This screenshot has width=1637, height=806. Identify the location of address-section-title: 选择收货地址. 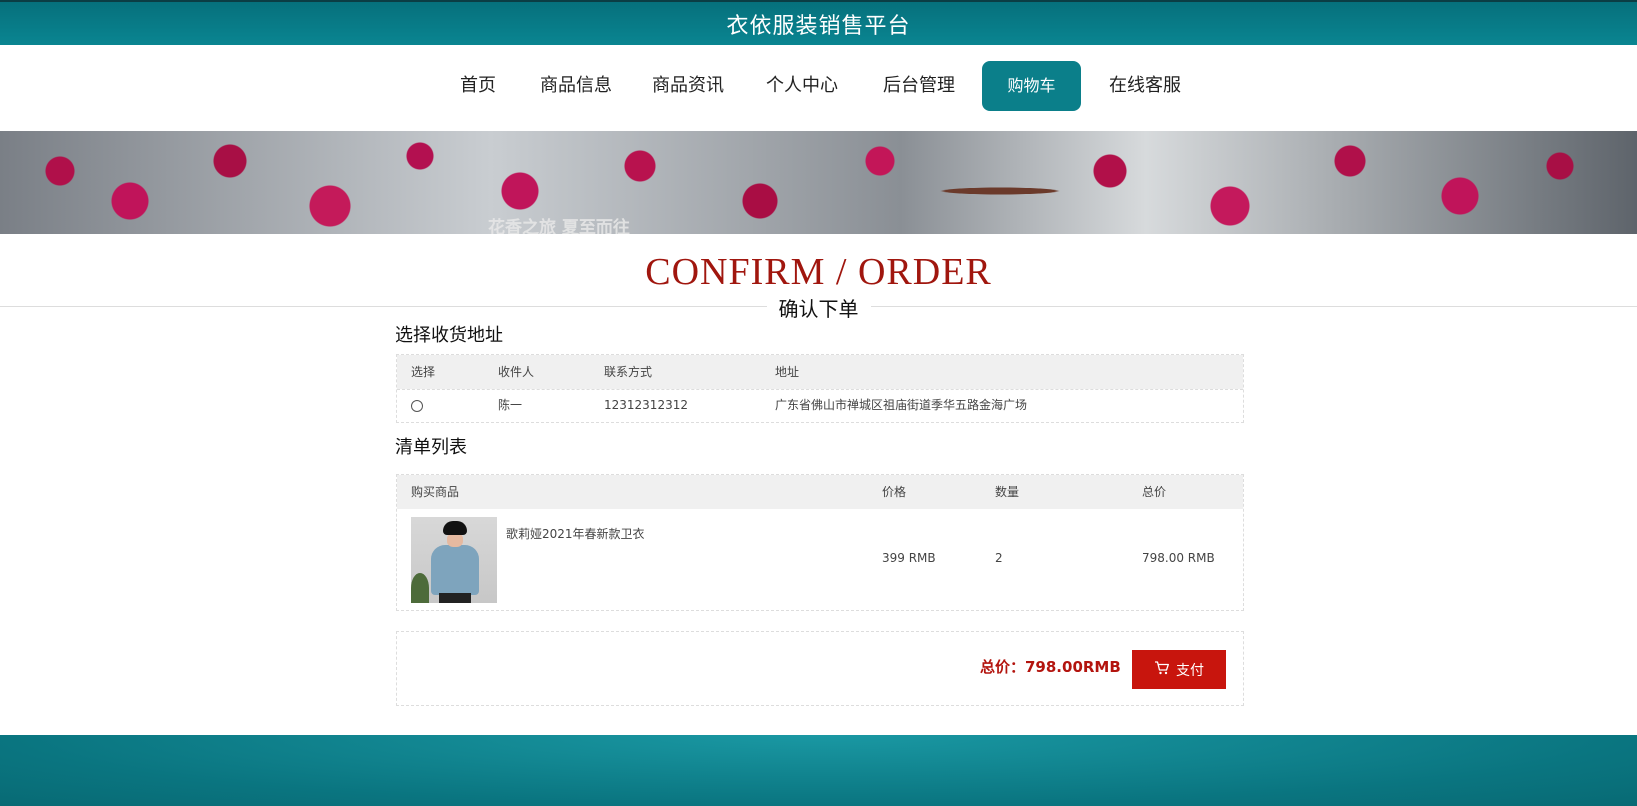
(449, 335).